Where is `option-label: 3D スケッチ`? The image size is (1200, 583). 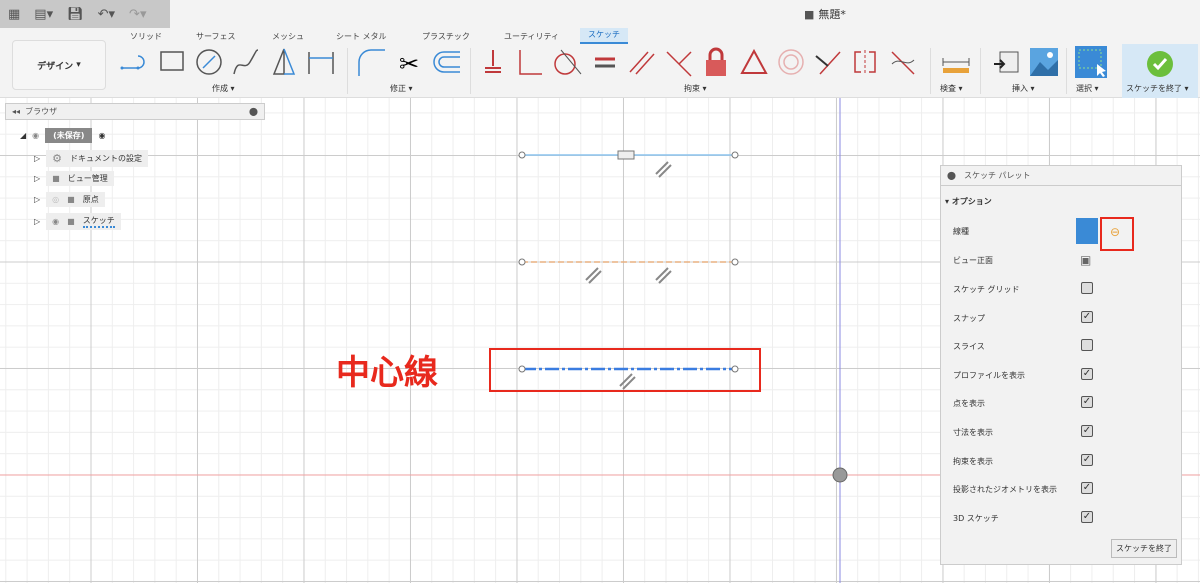 option-label: 3D スケッチ is located at coordinates (976, 518).